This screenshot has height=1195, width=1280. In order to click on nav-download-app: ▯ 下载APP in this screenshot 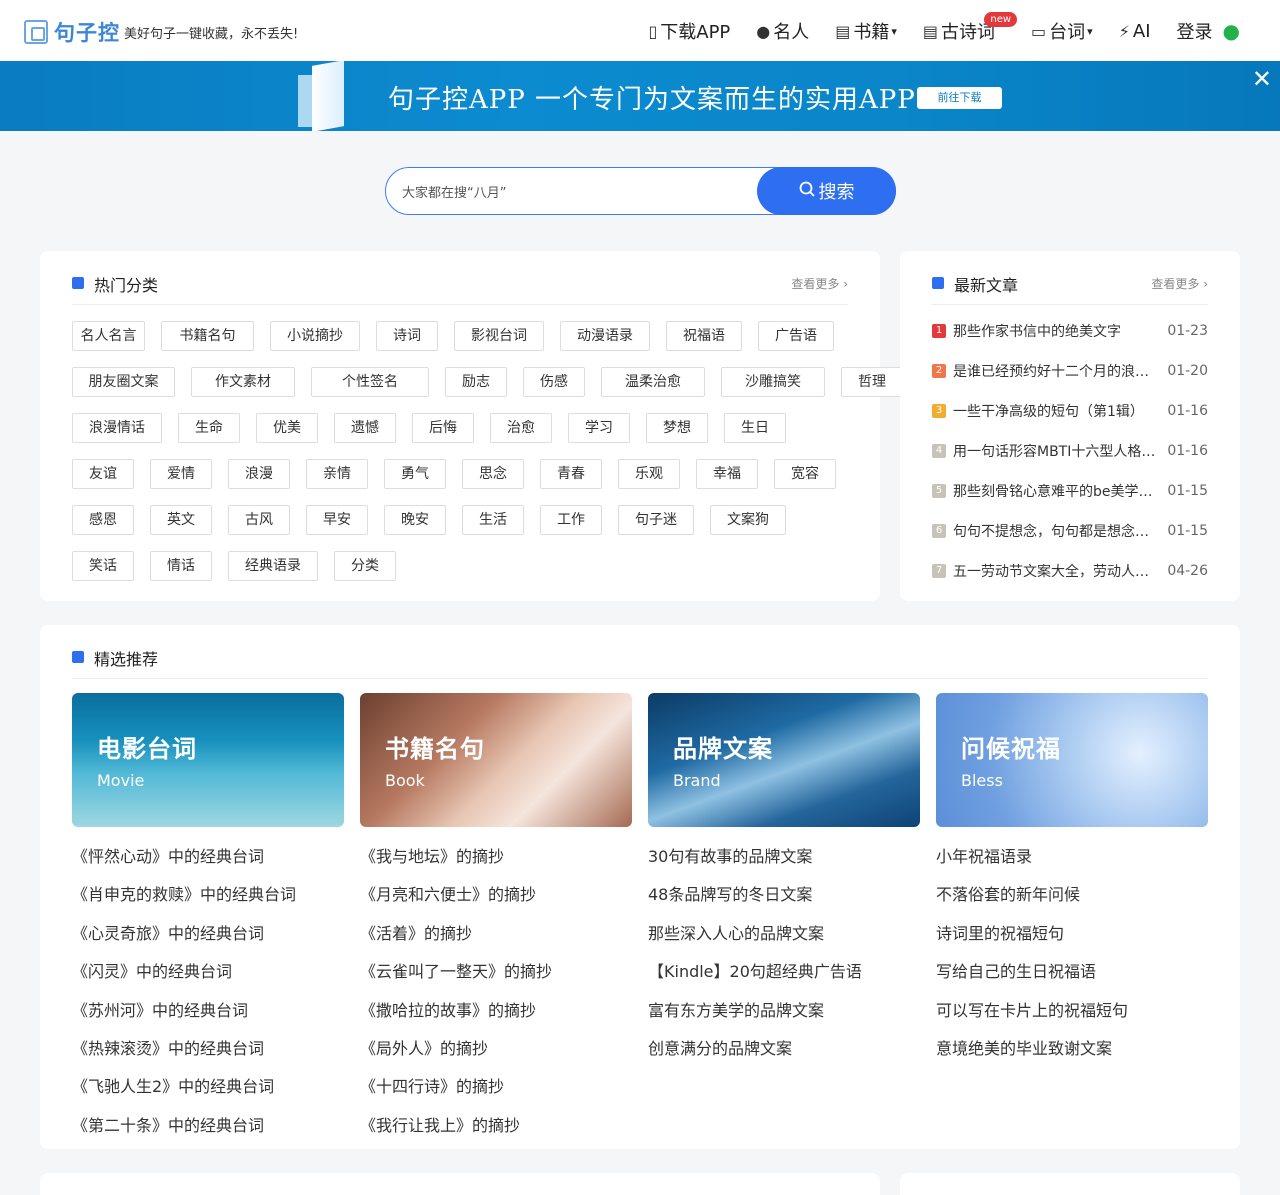, I will do `click(689, 31)`.